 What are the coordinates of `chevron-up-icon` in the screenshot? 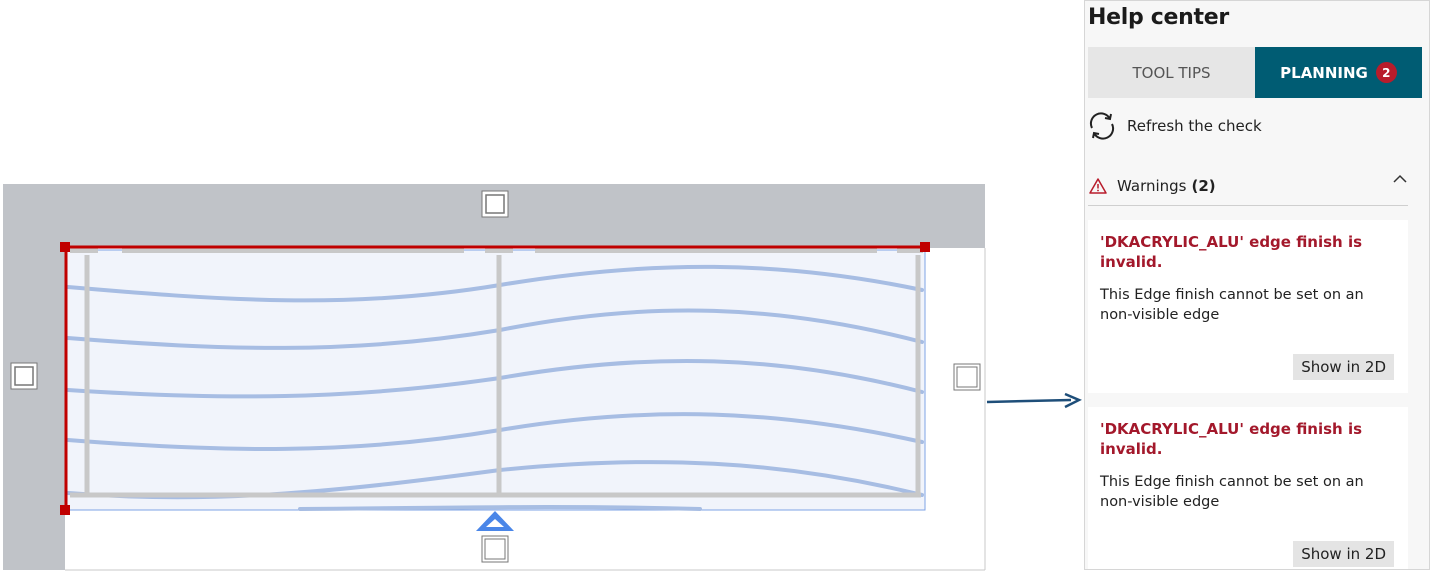 It's located at (1400, 179).